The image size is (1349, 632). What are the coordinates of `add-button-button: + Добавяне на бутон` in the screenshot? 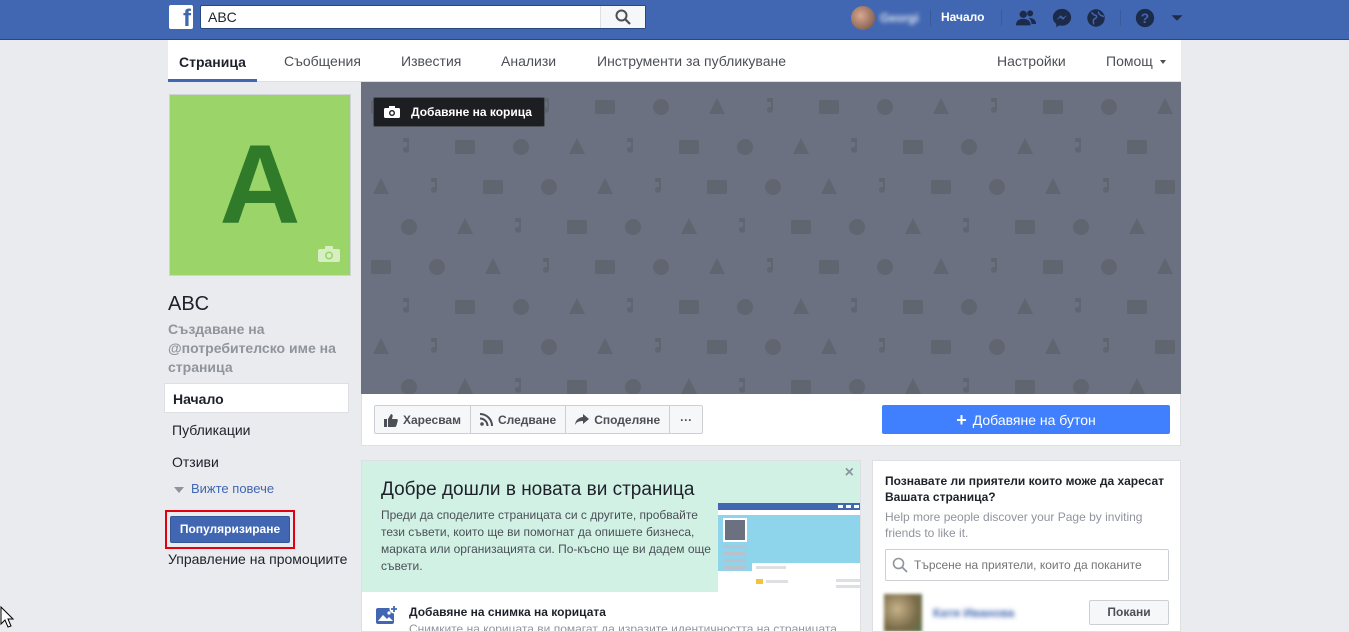 It's located at (1026, 419).